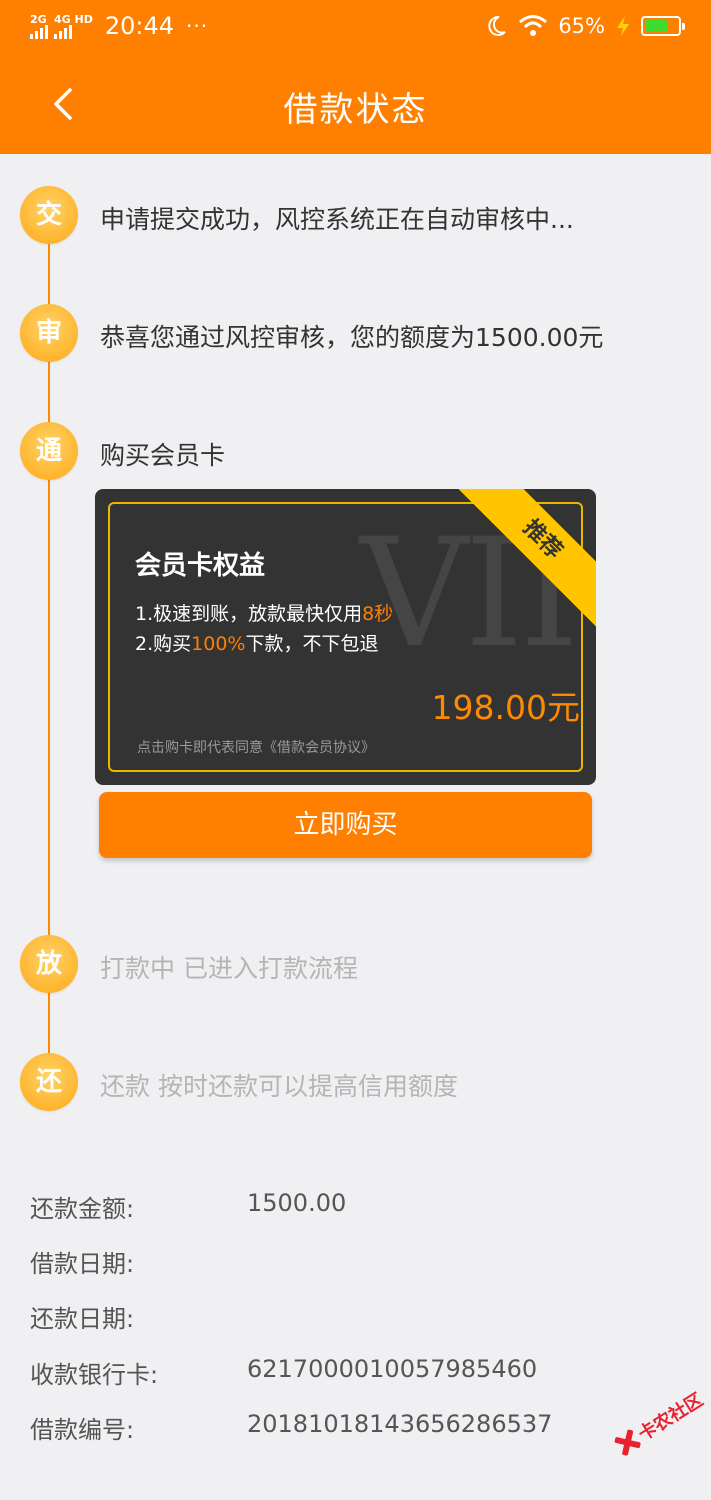 The width and height of the screenshot is (711, 1500). Describe the element at coordinates (297, 1203) in the screenshot. I see `info-value: 1500.00` at that location.